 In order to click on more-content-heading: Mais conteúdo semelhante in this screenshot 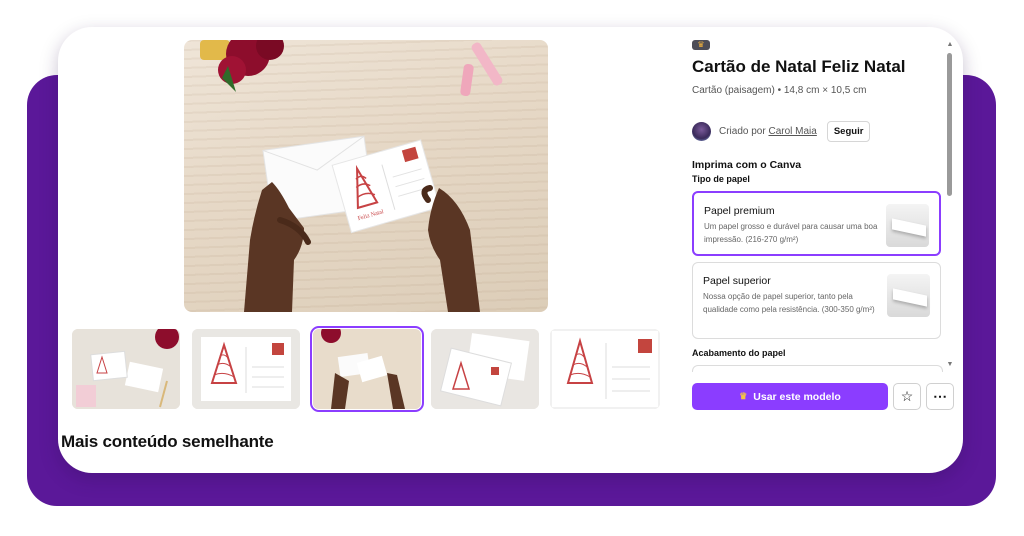, I will do `click(167, 441)`.